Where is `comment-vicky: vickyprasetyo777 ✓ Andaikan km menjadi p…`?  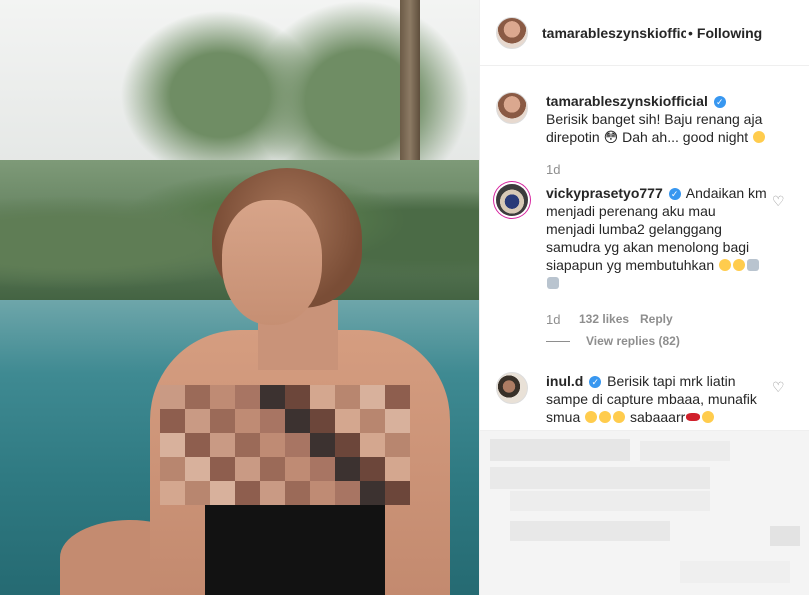
comment-vicky: vickyprasetyo777 ✓ Andaikan km menjadi p… is located at coordinates (646, 238).